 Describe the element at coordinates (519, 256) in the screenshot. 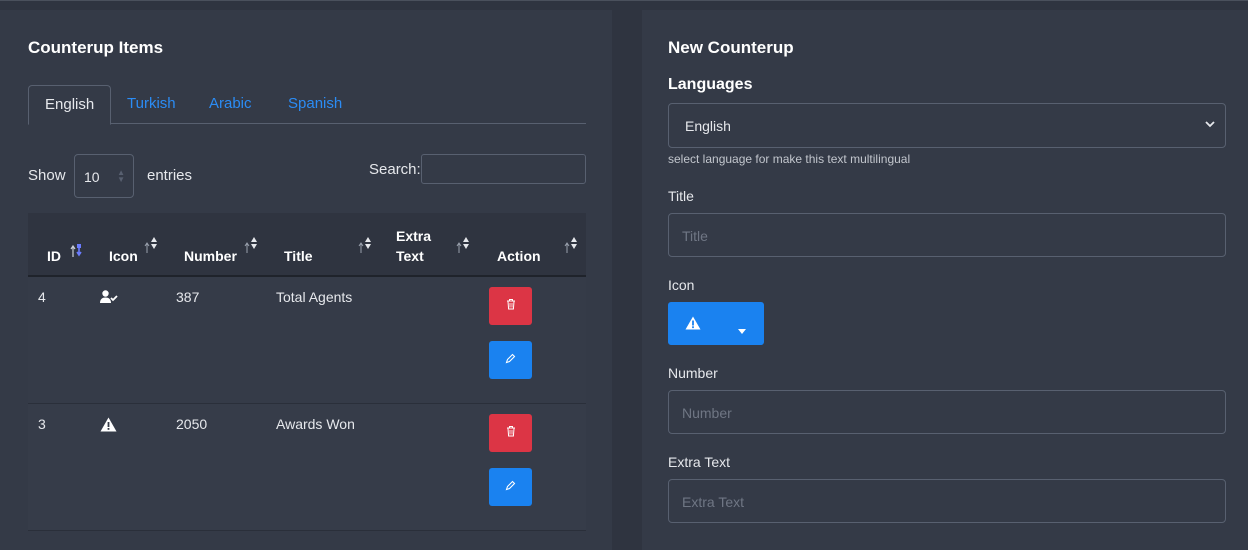

I see `column-header-action: Action` at that location.